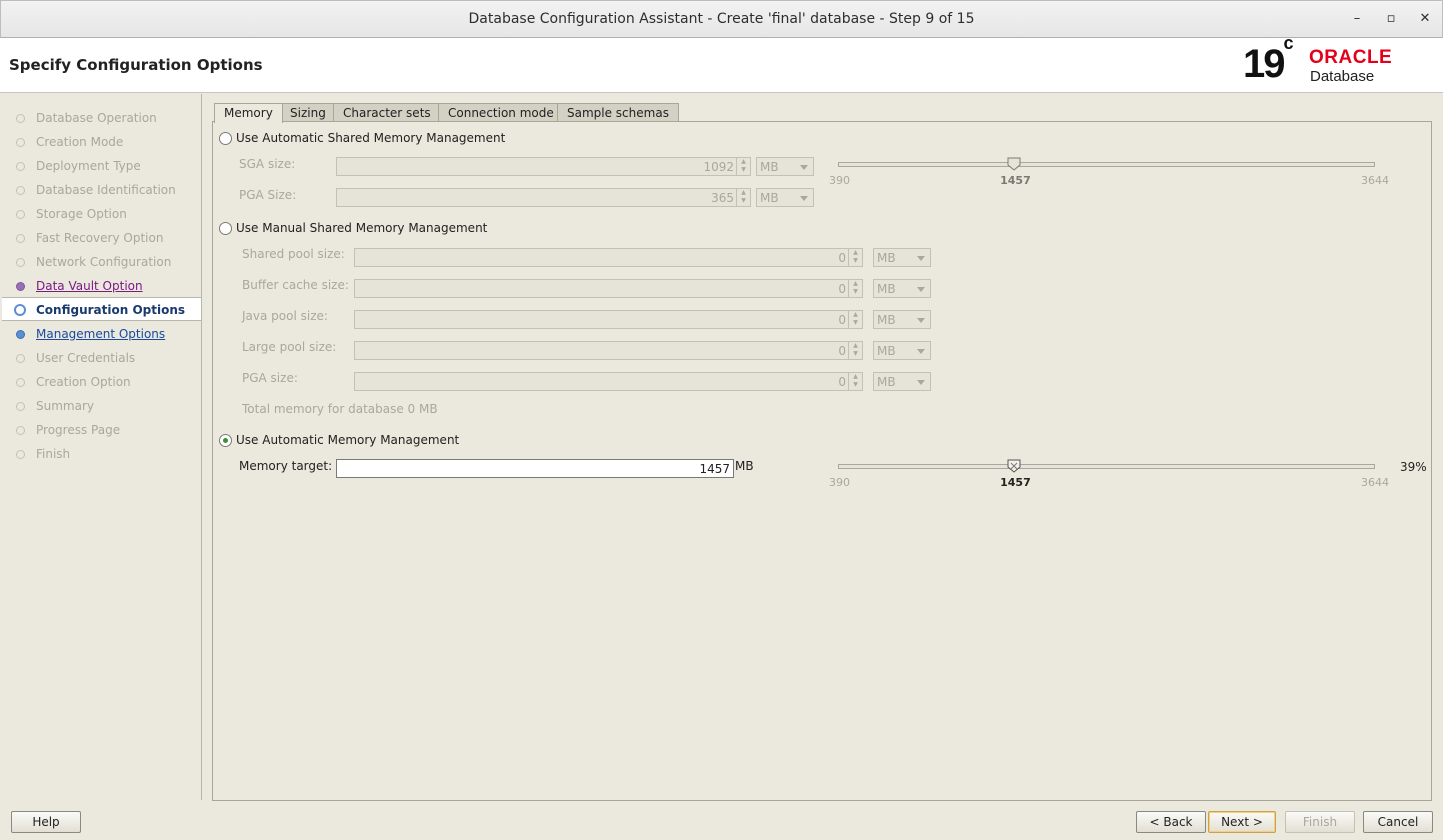  What do you see at coordinates (1413, 467) in the screenshot?
I see `amm-slider-percent: 39%` at bounding box center [1413, 467].